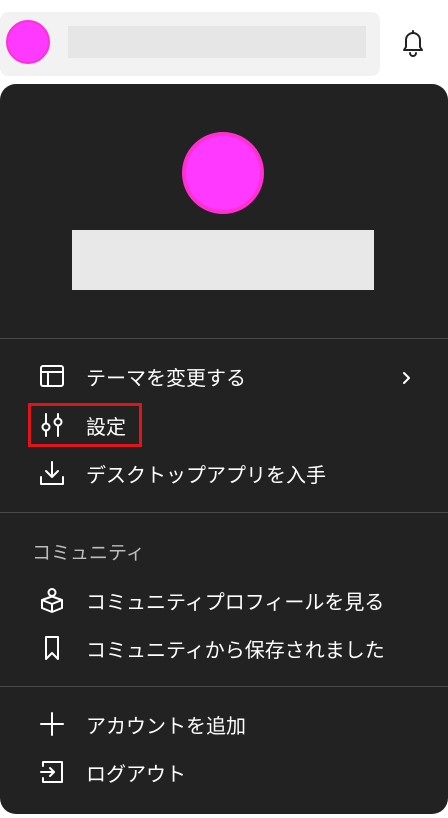 The height and width of the screenshot is (818, 448). What do you see at coordinates (136, 773) in the screenshot?
I see `menu-item-label: ログアウト` at bounding box center [136, 773].